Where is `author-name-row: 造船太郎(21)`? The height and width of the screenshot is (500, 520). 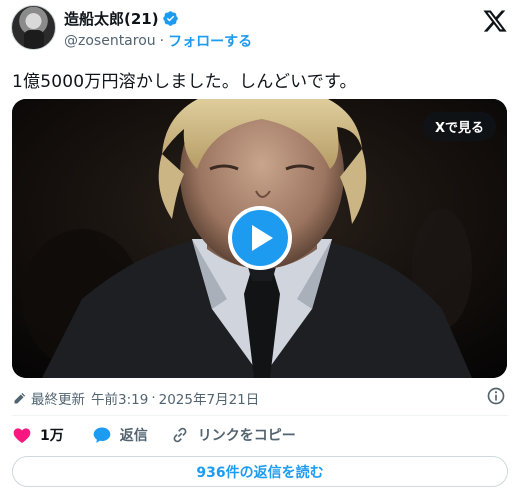
author-name-row: 造船太郎(21) is located at coordinates (121, 18).